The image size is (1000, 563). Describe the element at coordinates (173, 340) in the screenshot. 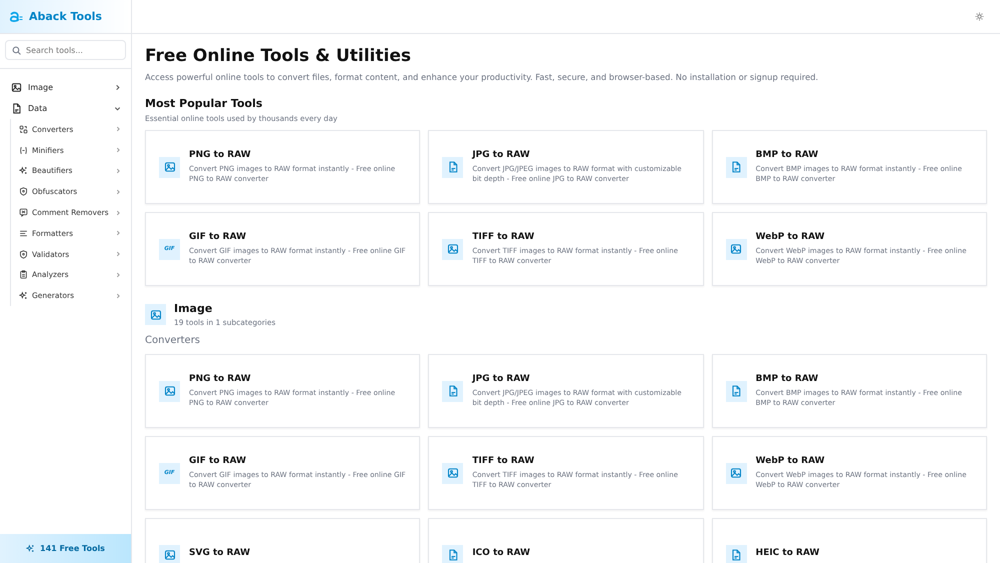

I see `subcategory-title: Converters` at that location.